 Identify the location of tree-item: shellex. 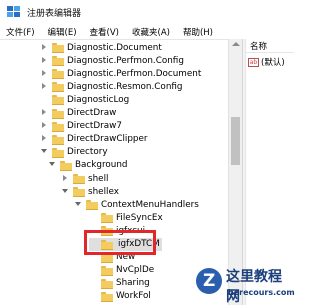
(90, 191).